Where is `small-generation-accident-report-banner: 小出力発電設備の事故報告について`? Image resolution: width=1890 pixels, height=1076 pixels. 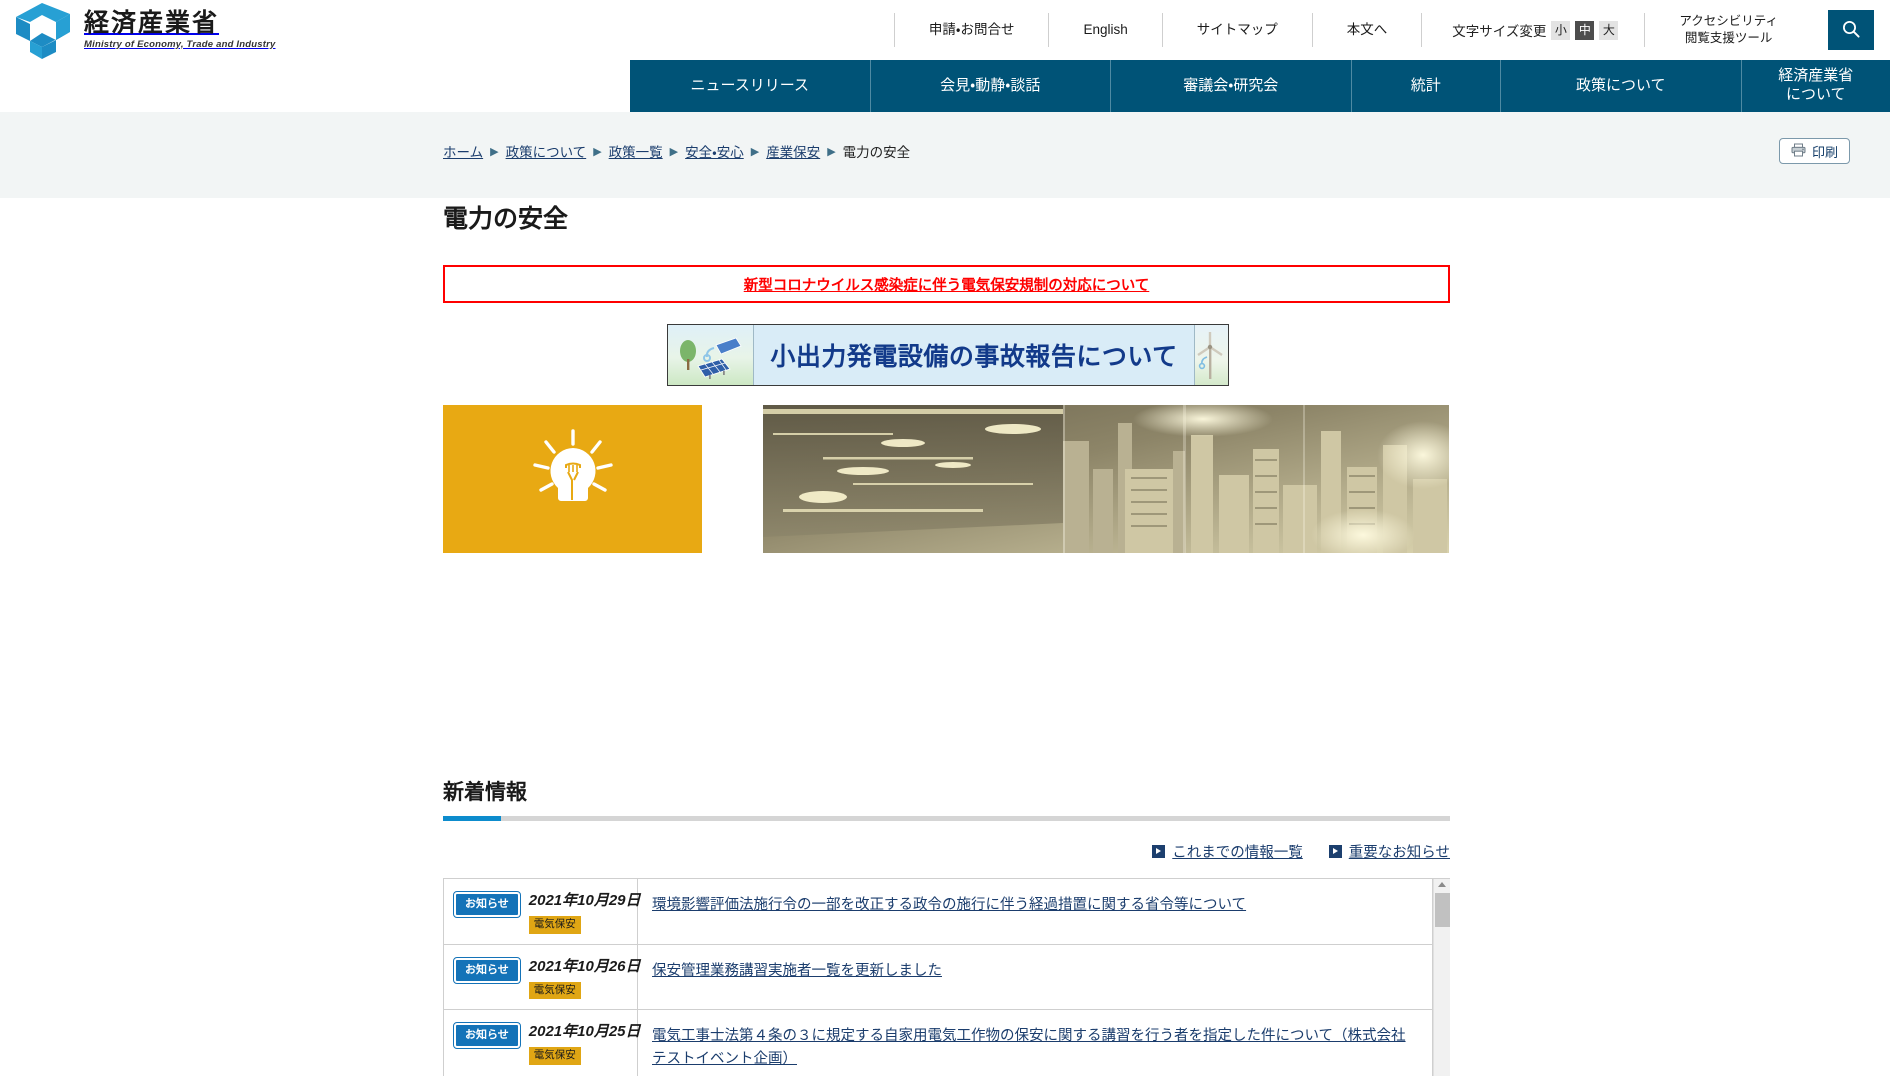
small-generation-accident-report-banner: 小出力発電設備の事故報告について is located at coordinates (948, 355).